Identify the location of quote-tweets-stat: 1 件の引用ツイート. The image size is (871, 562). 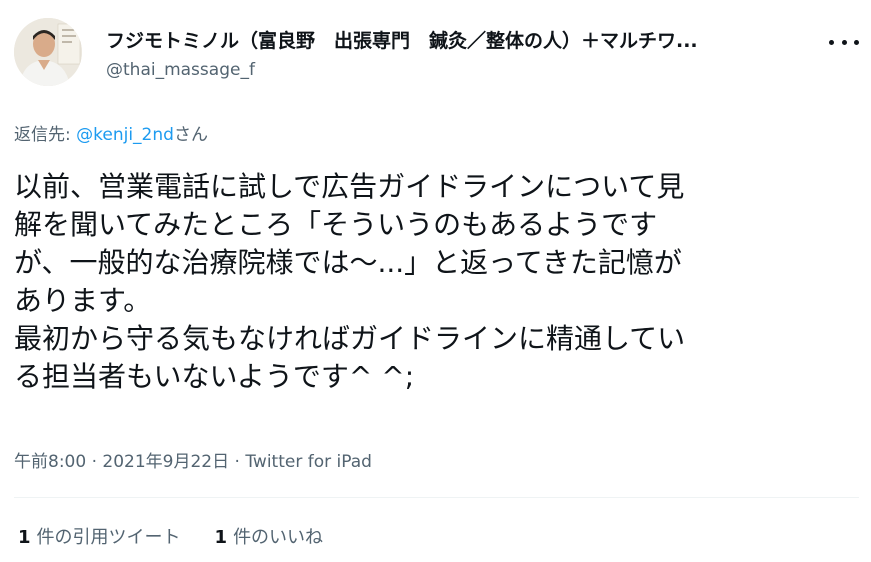
(99, 536).